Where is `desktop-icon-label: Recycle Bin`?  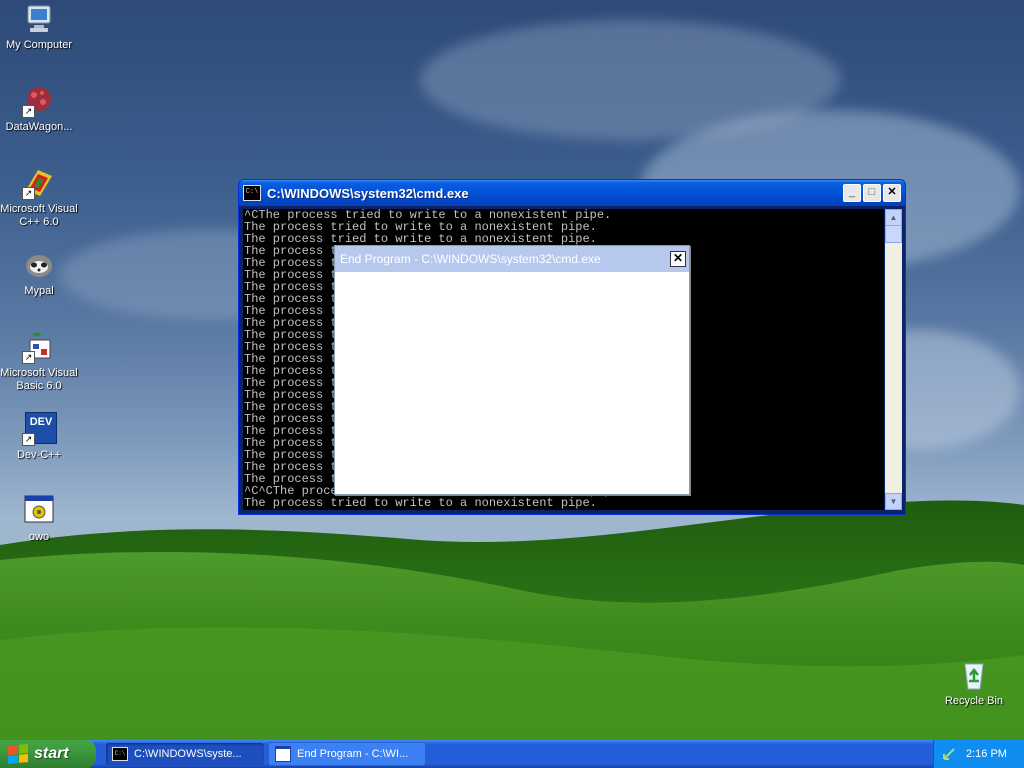 desktop-icon-label: Recycle Bin is located at coordinates (974, 701).